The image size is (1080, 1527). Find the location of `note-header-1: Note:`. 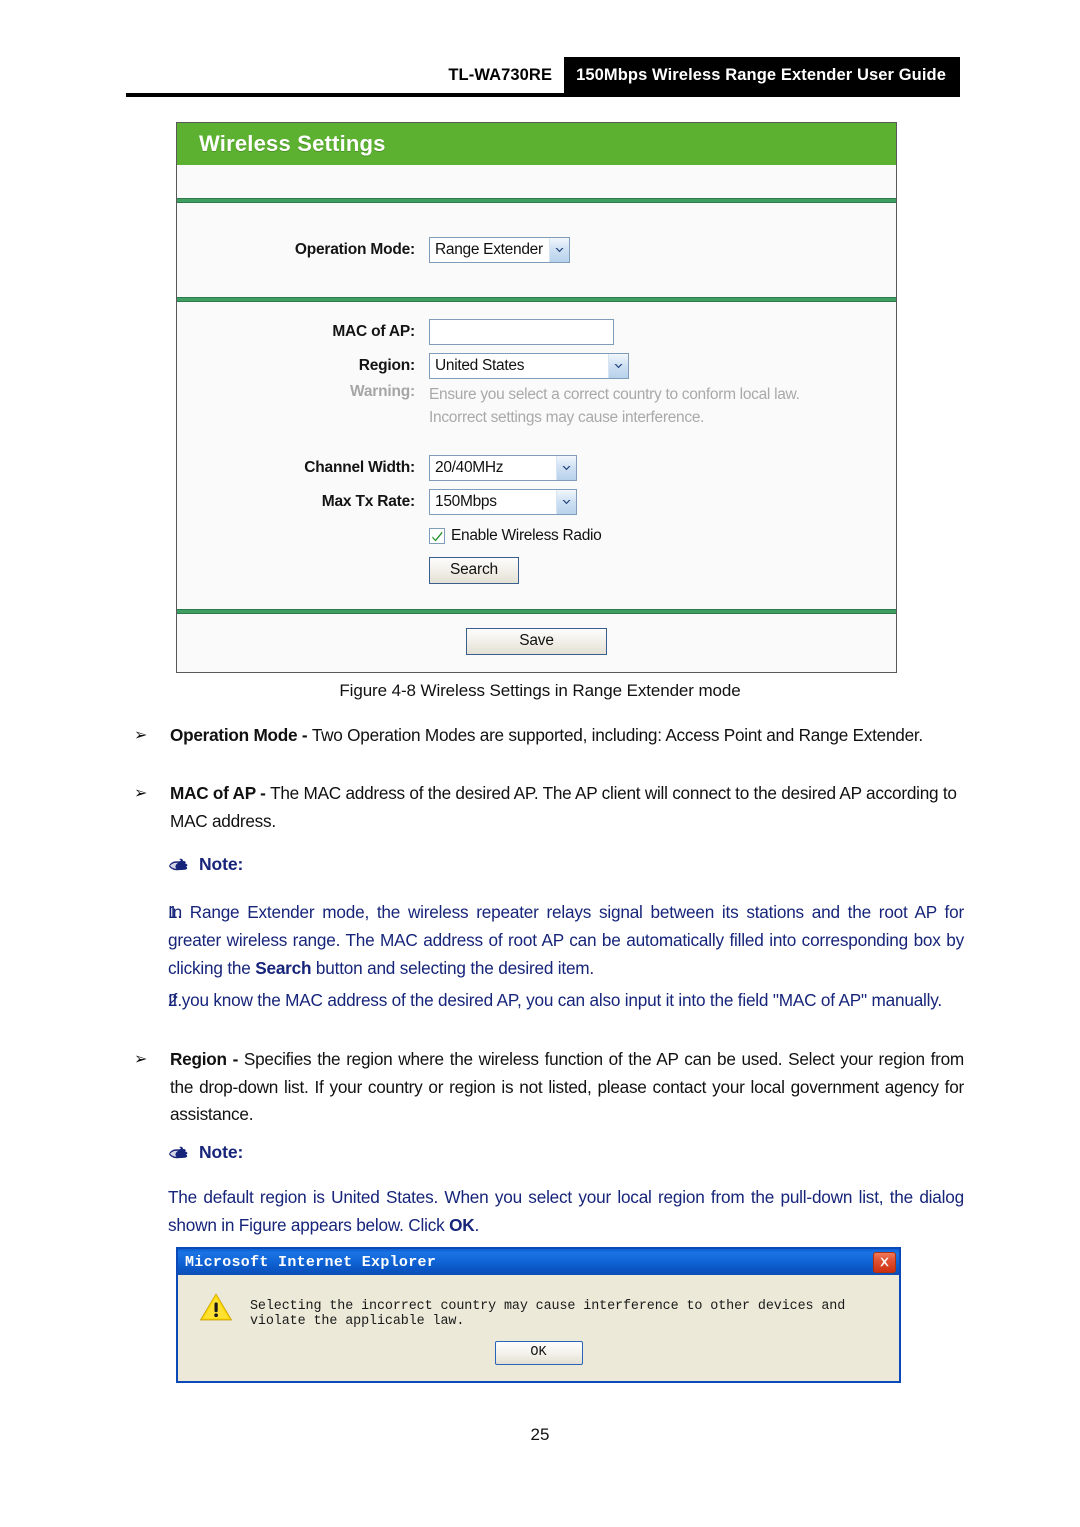

note-header-1: Note: is located at coordinates (545, 864).